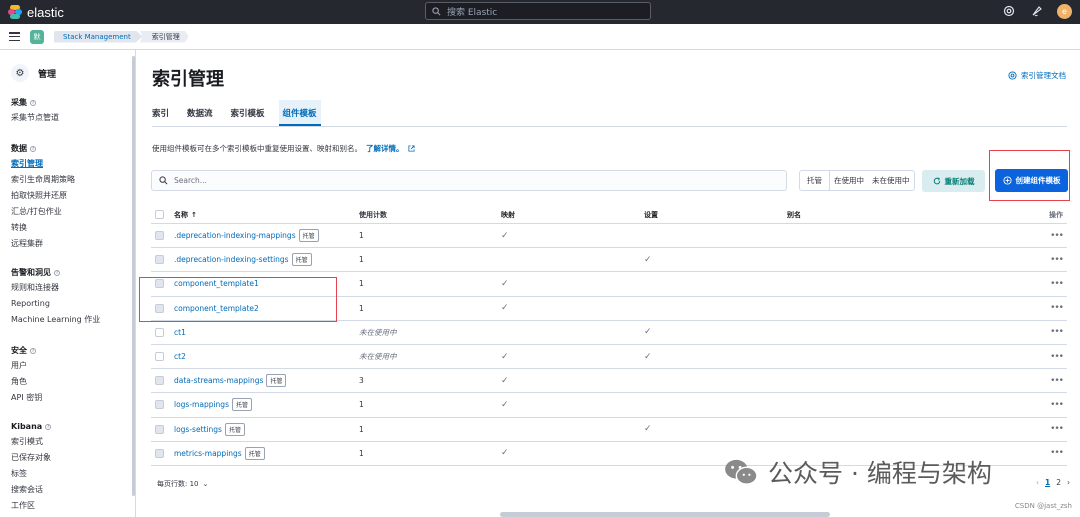 The height and width of the screenshot is (517, 1080). I want to click on template-name-link: ct2, so click(180, 356).